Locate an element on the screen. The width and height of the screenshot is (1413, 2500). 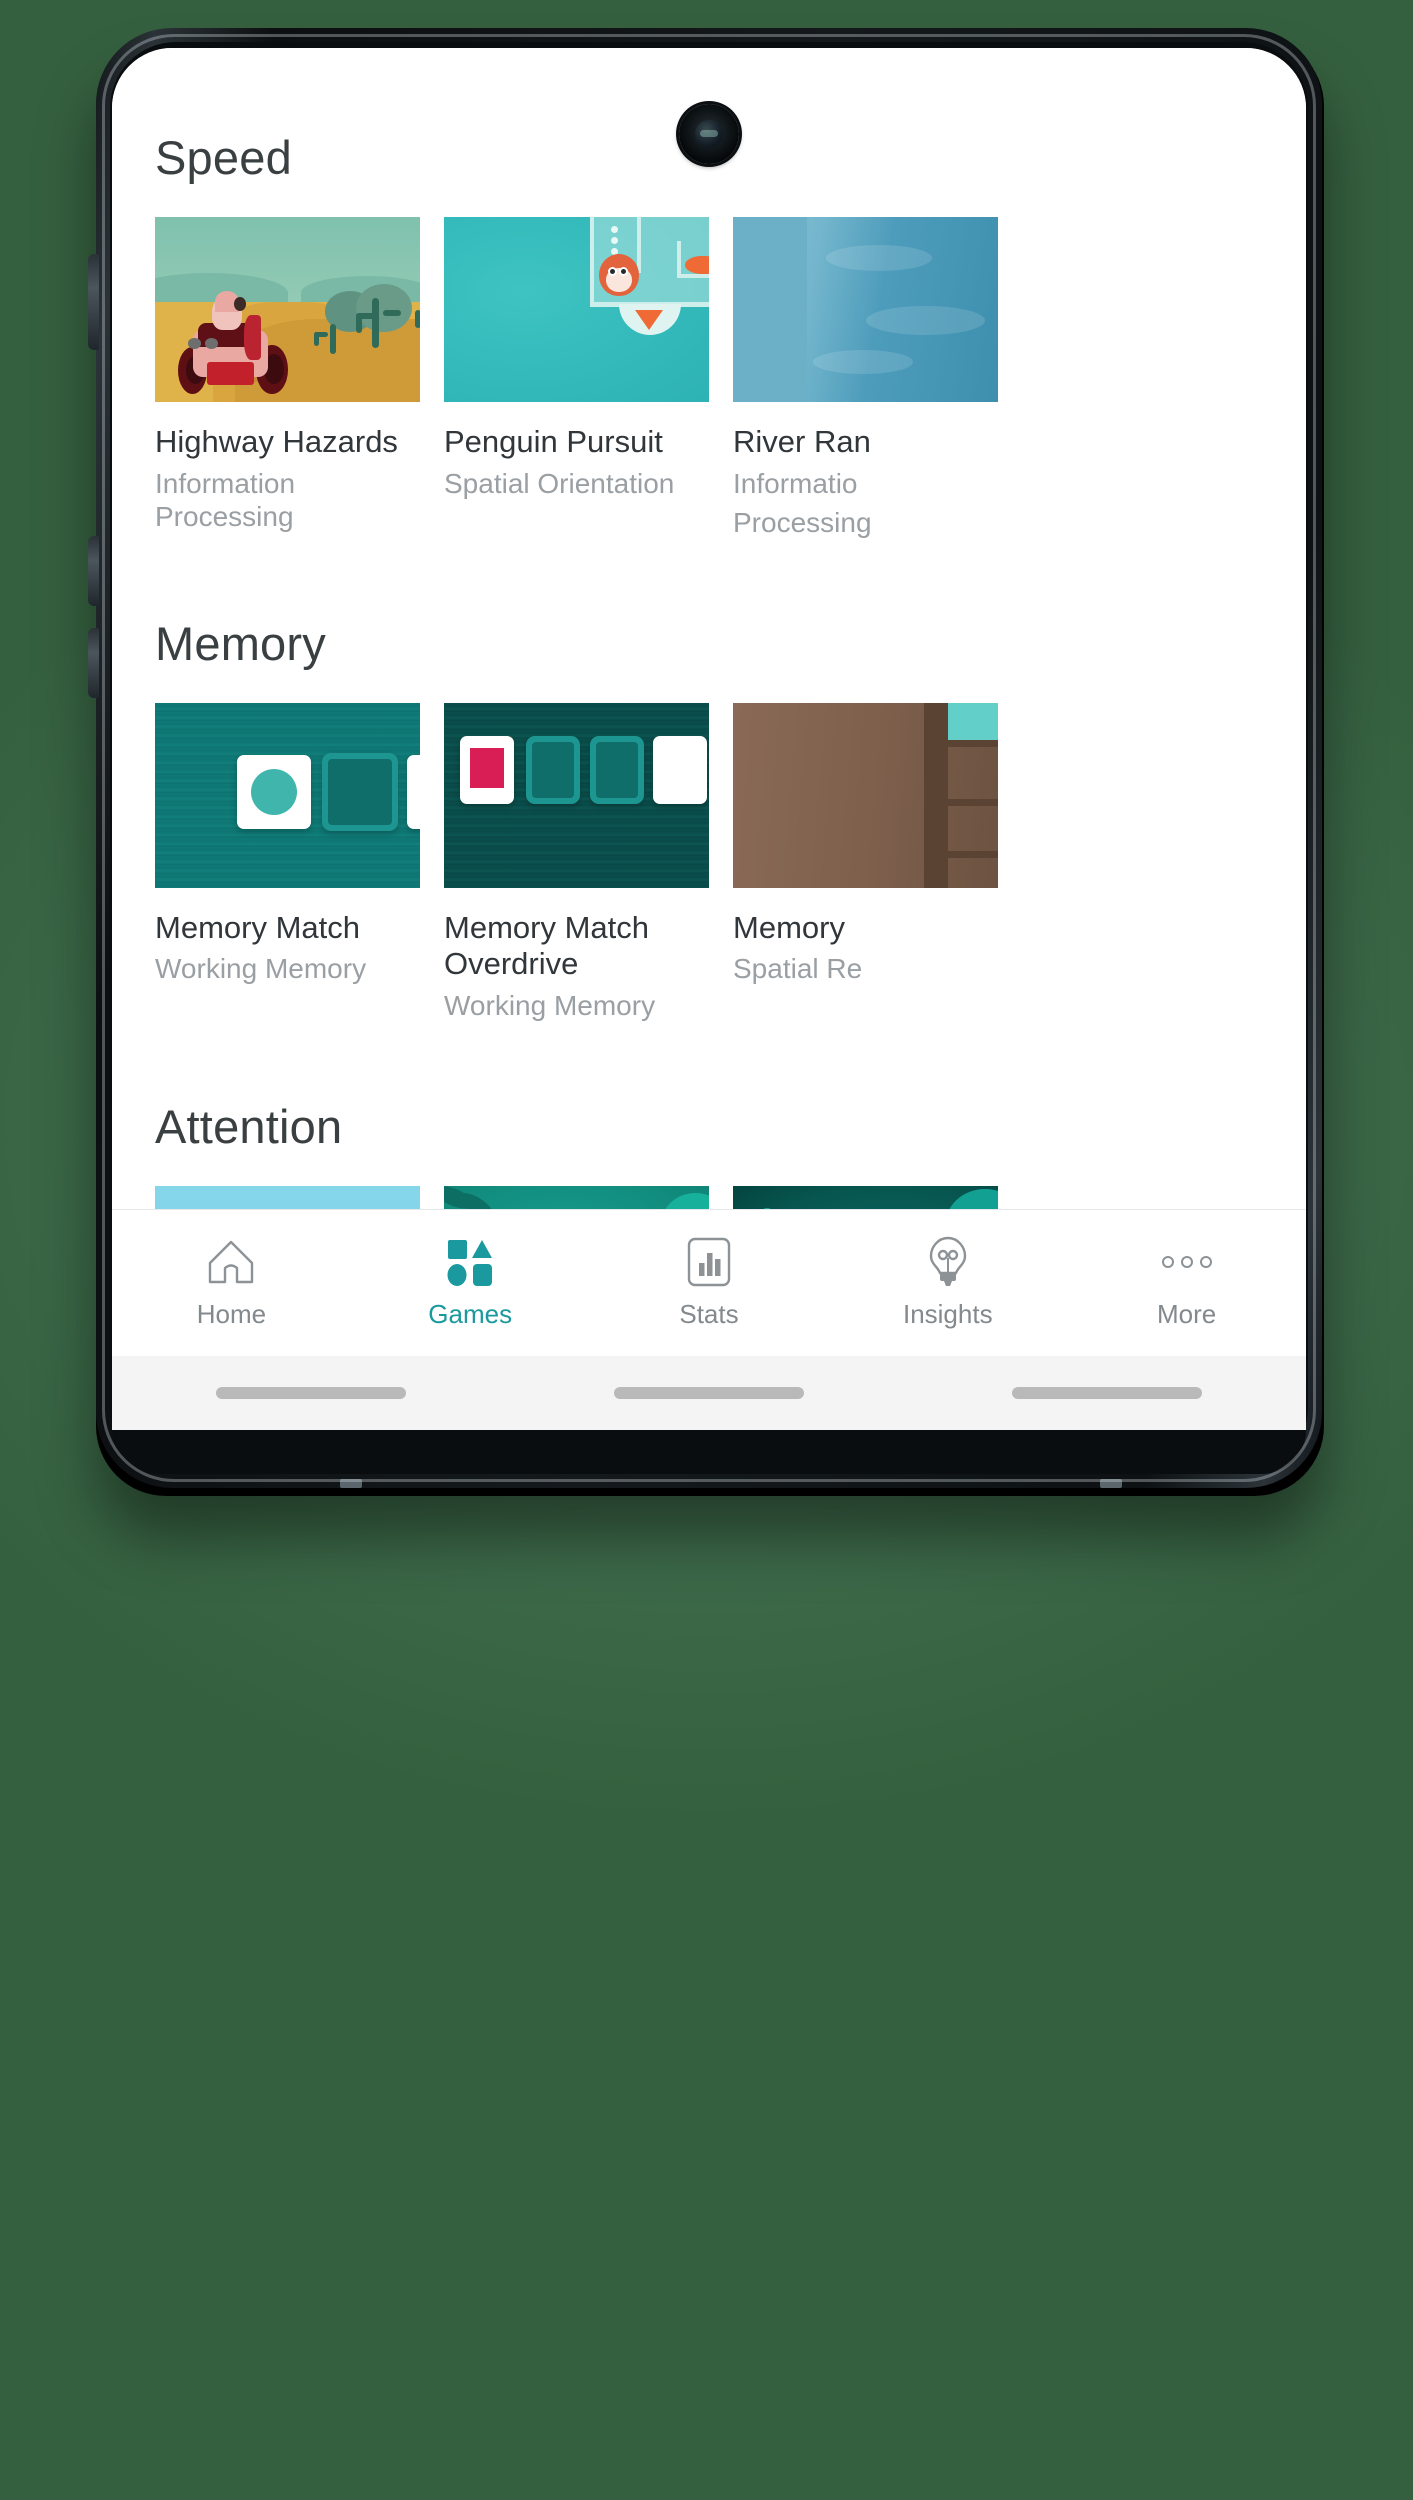
highway-hazards-thumb is located at coordinates (287, 309).